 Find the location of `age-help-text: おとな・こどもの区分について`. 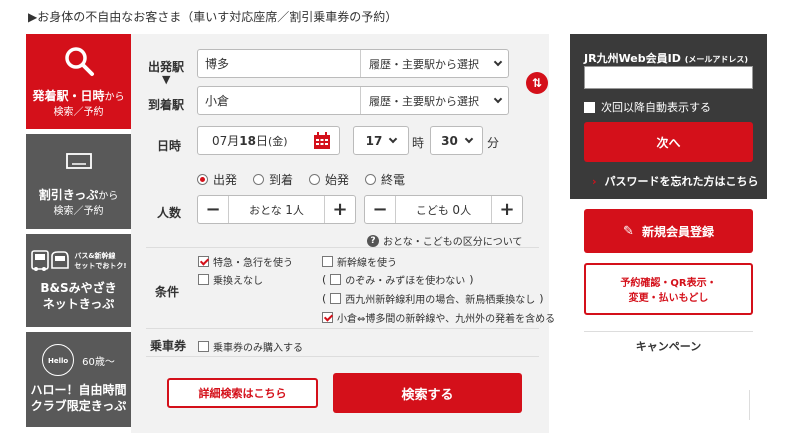

age-help-text: おとな・こどもの区分について is located at coordinates (453, 242).